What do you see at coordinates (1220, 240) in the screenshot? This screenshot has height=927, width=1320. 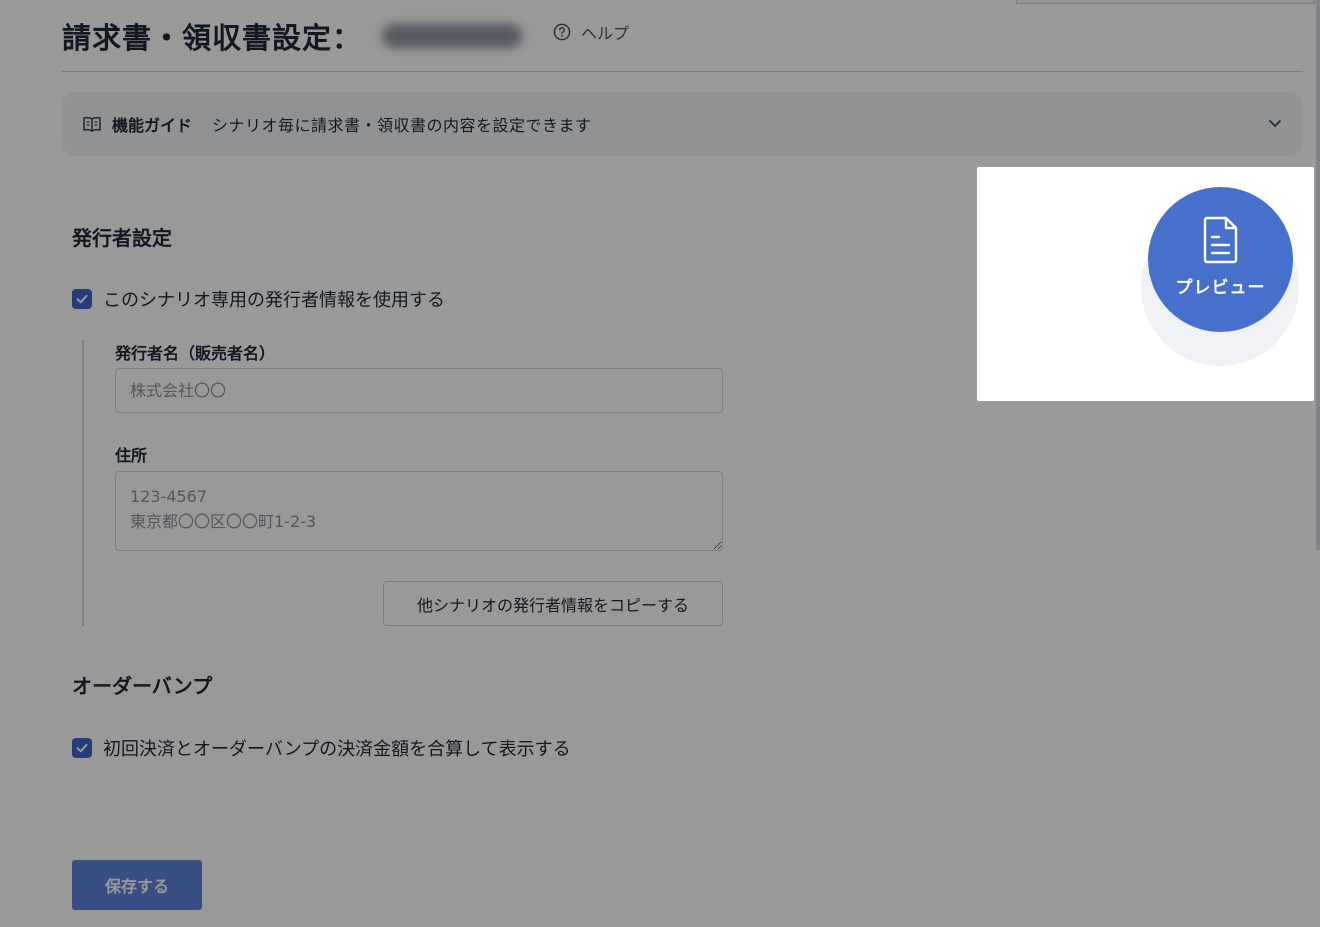 I see `document-icon` at bounding box center [1220, 240].